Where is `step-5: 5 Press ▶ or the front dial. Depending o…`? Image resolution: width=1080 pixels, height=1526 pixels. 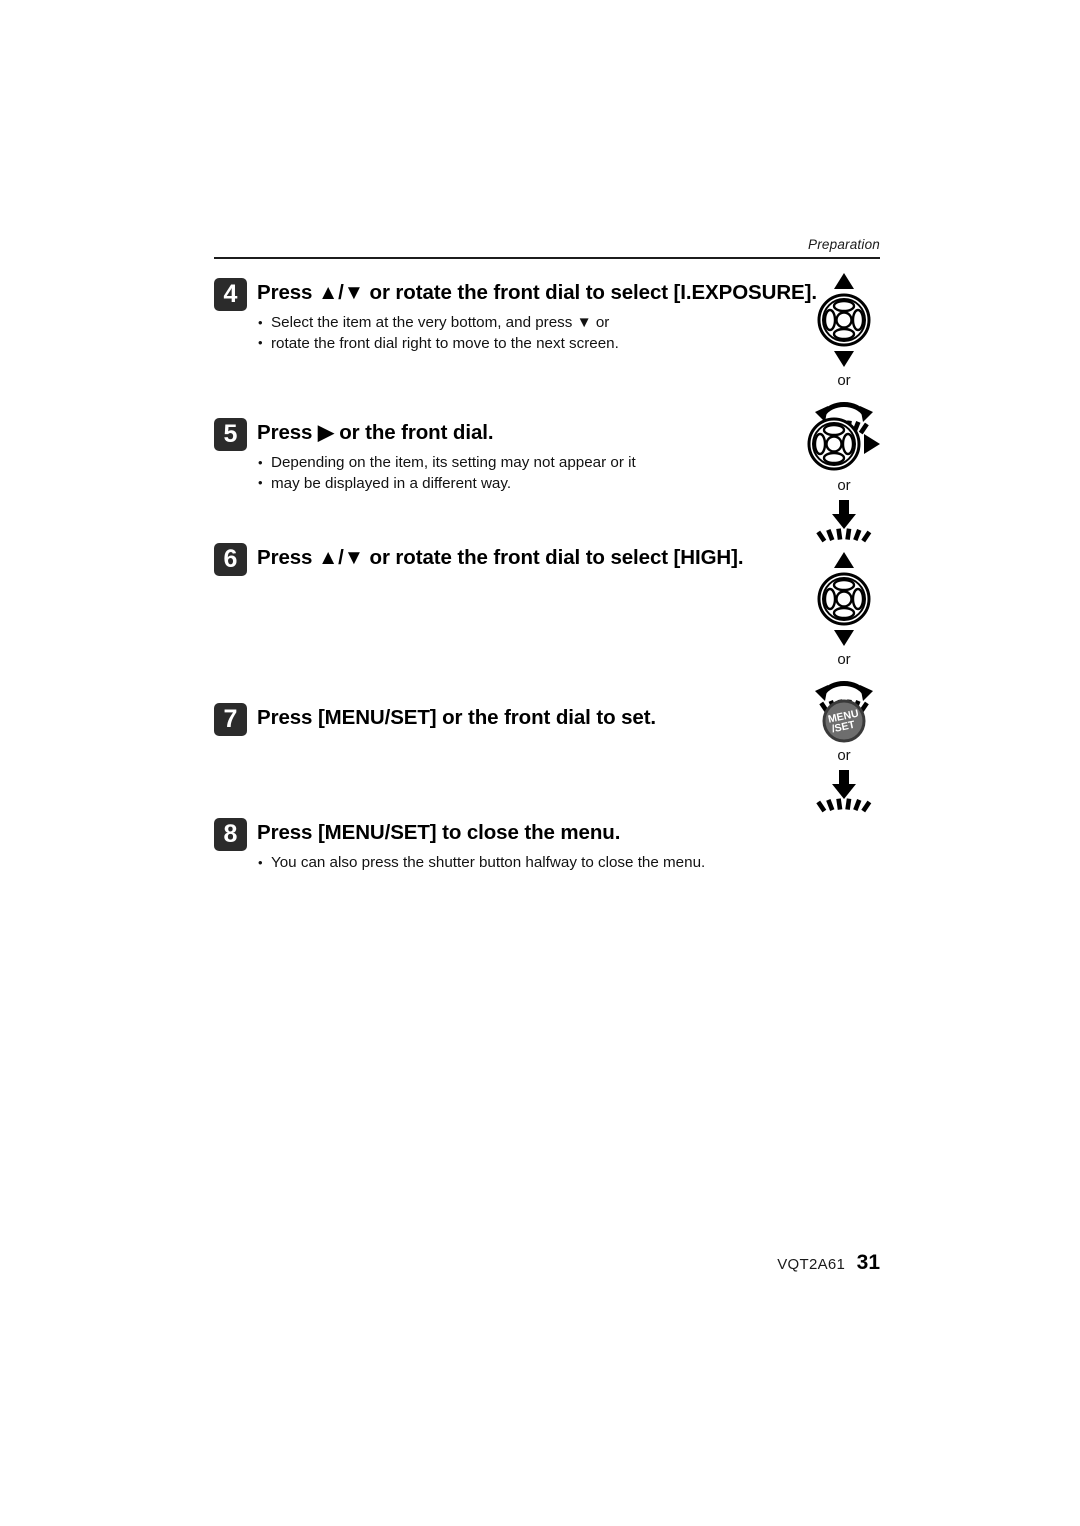
step-5: 5 Press ▶ or the front dial. Depending o… is located at coordinates (547, 456).